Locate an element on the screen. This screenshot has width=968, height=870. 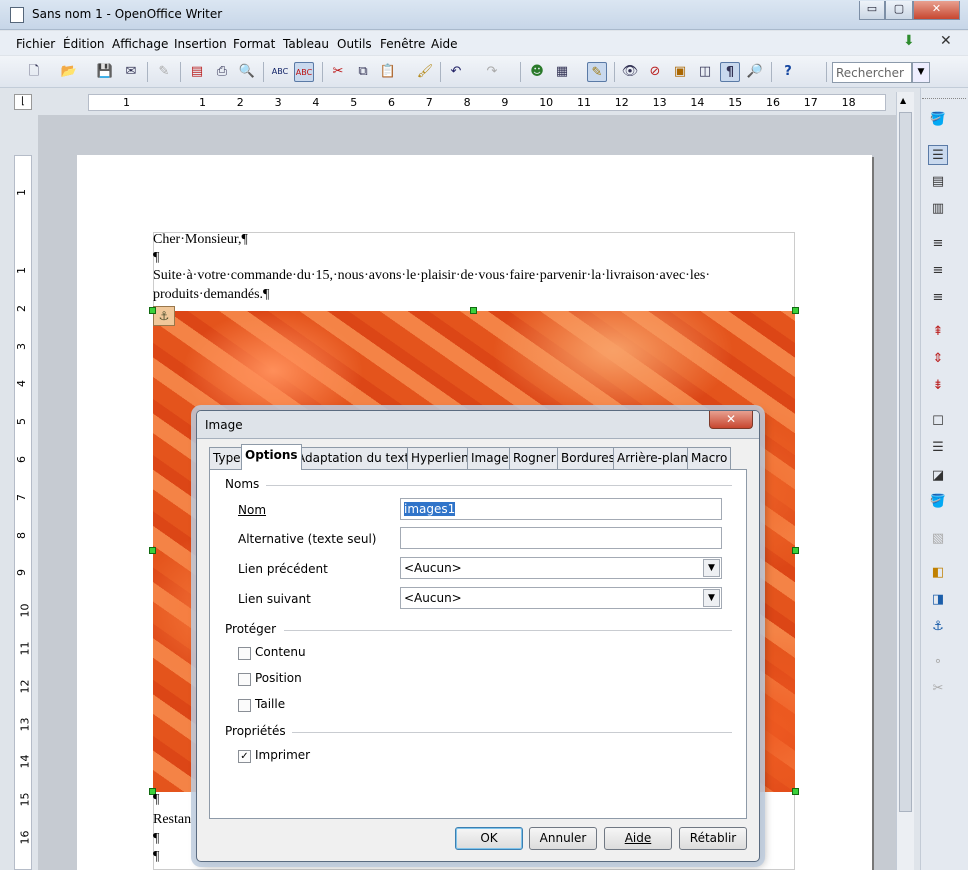
scroll-thumb is located at coordinates (905, 462).